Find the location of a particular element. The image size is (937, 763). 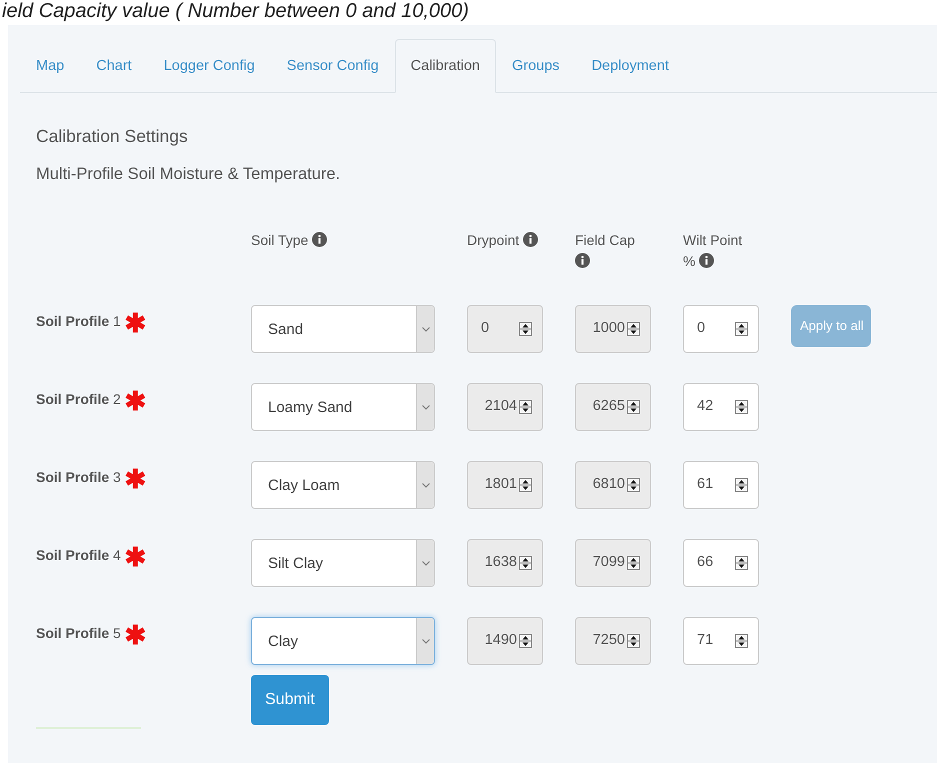

tab: Chart is located at coordinates (114, 66).